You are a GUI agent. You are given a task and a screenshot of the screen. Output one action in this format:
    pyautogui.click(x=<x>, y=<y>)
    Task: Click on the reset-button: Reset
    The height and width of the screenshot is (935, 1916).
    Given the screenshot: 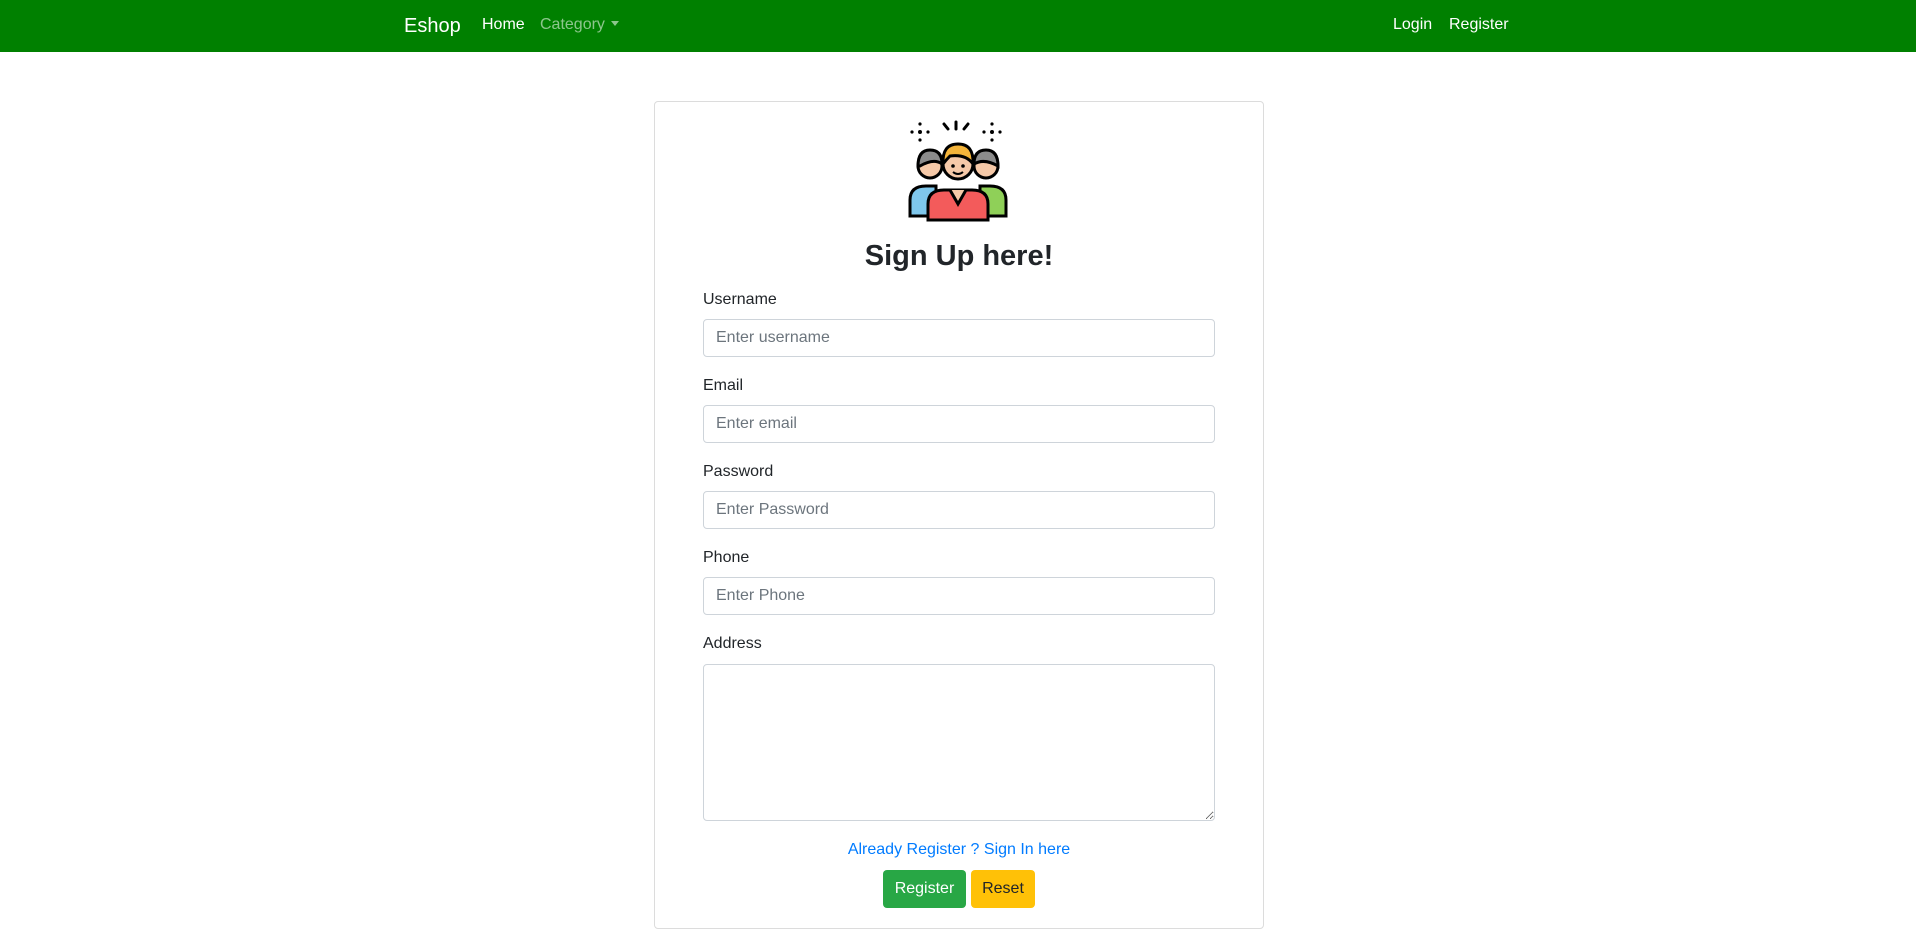 What is the action you would take?
    pyautogui.click(x=1003, y=889)
    